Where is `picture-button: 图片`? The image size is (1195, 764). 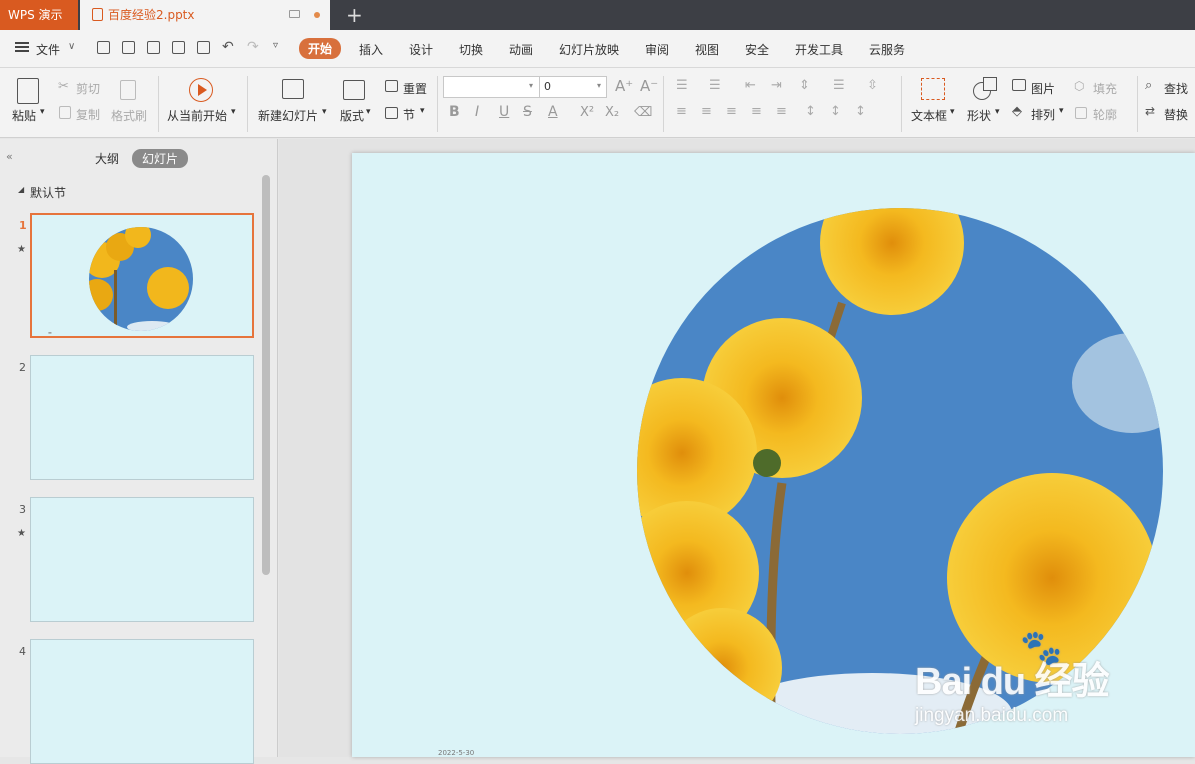 picture-button: 图片 is located at coordinates (1043, 88).